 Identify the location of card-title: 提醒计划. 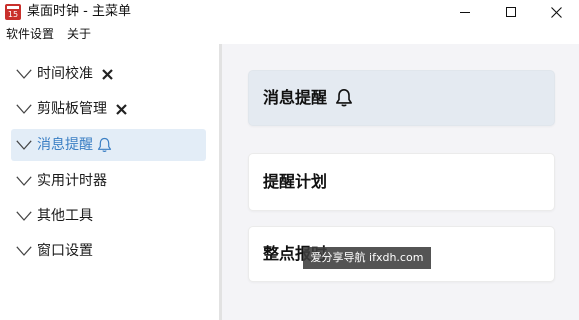
(295, 181).